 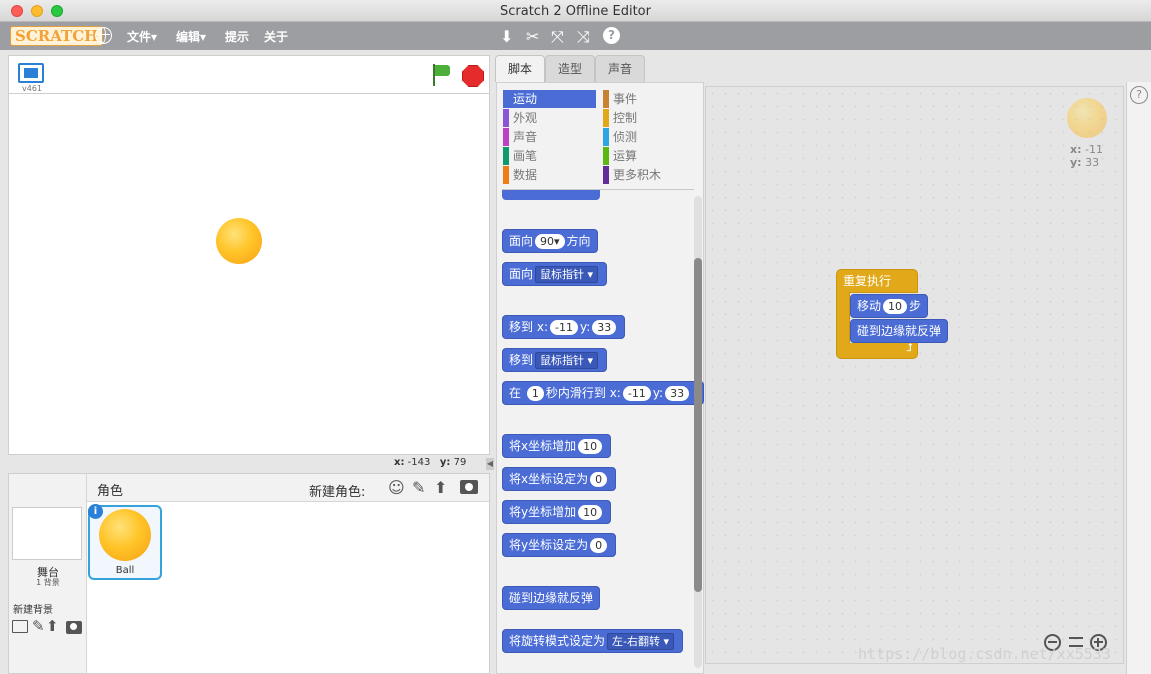 What do you see at coordinates (698, 425) in the screenshot?
I see `palette-scroll-thumb` at bounding box center [698, 425].